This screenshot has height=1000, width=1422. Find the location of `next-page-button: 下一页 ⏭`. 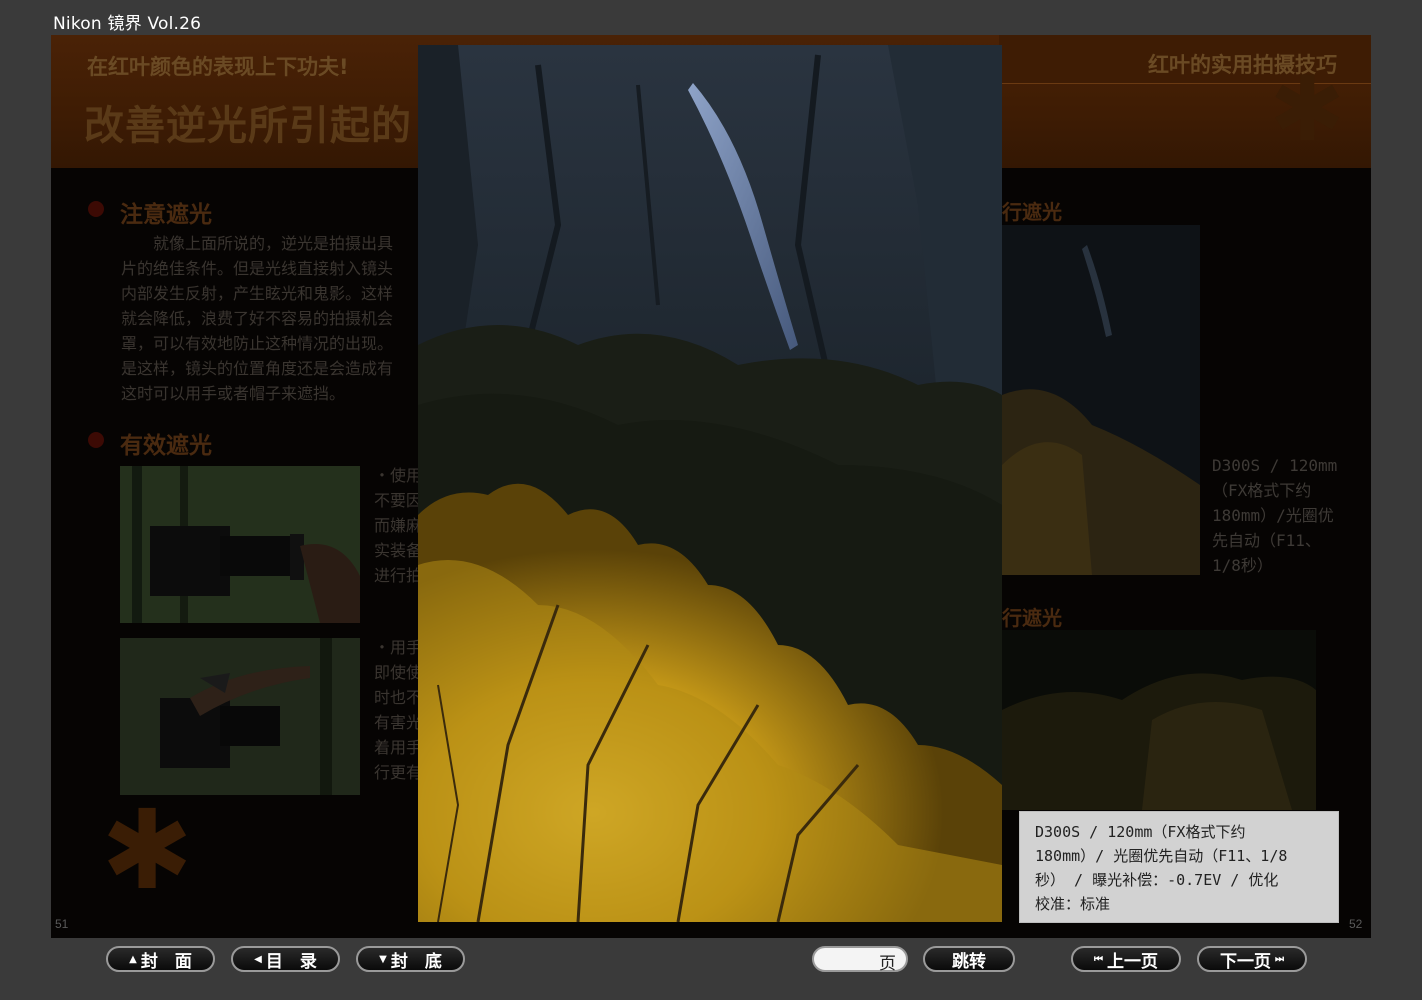

next-page-button: 下一页 ⏭ is located at coordinates (1252, 959).